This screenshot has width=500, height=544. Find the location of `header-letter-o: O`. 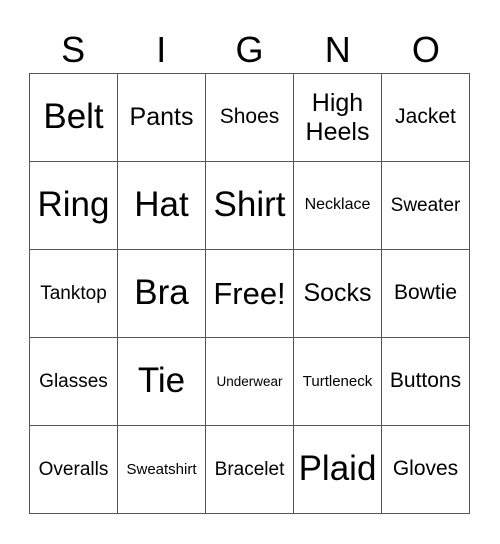

header-letter-o: O is located at coordinates (425, 49).